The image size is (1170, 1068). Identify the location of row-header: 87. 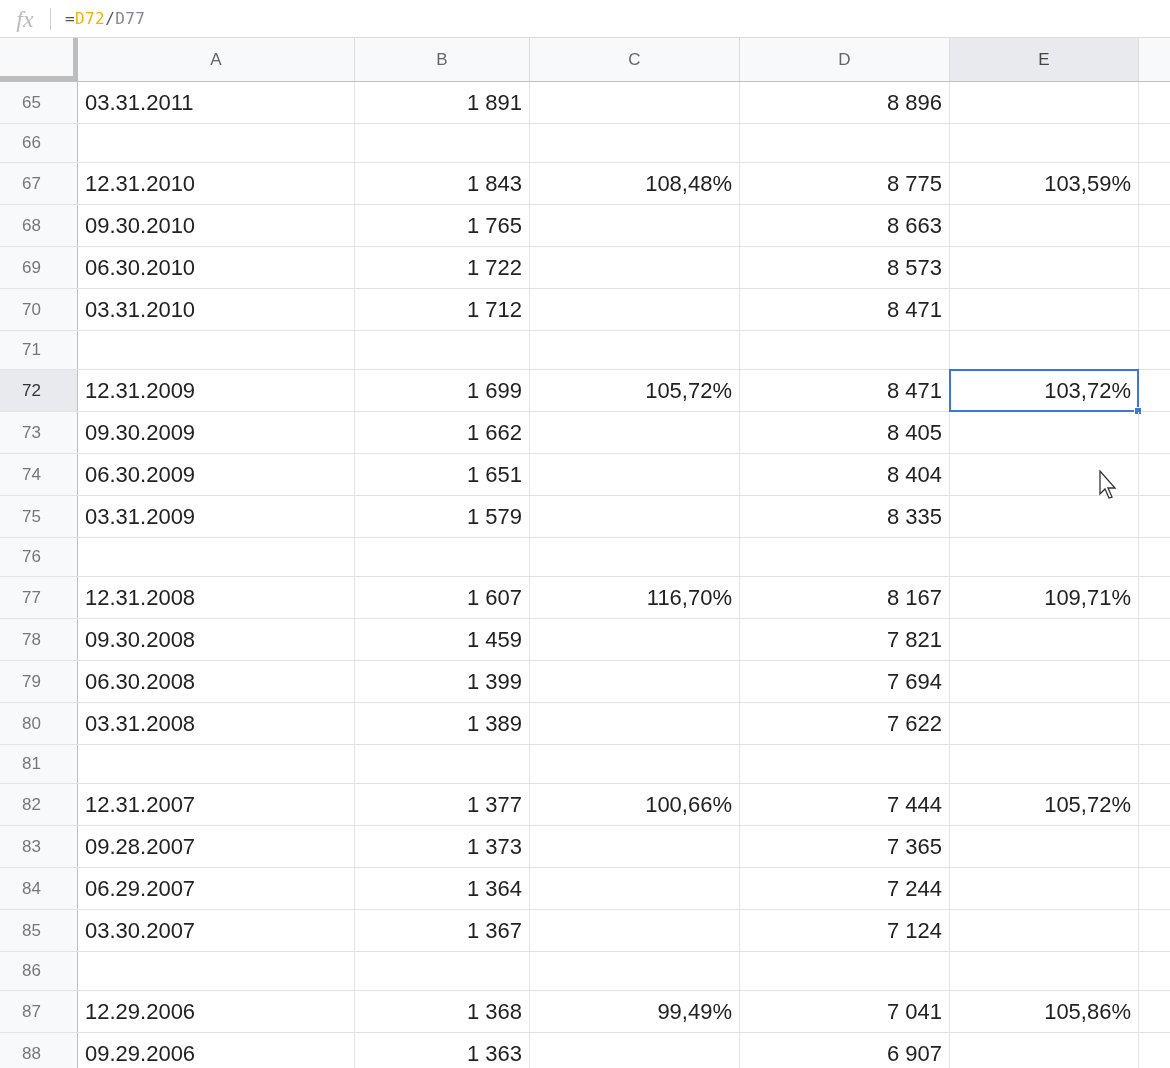
(39, 1011).